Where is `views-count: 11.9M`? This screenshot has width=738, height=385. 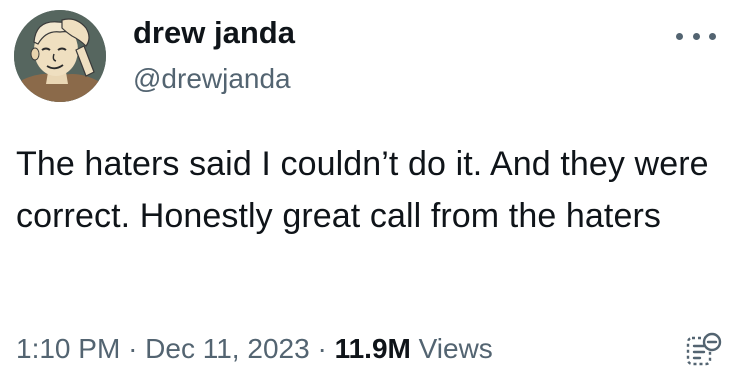
views-count: 11.9M is located at coordinates (372, 348).